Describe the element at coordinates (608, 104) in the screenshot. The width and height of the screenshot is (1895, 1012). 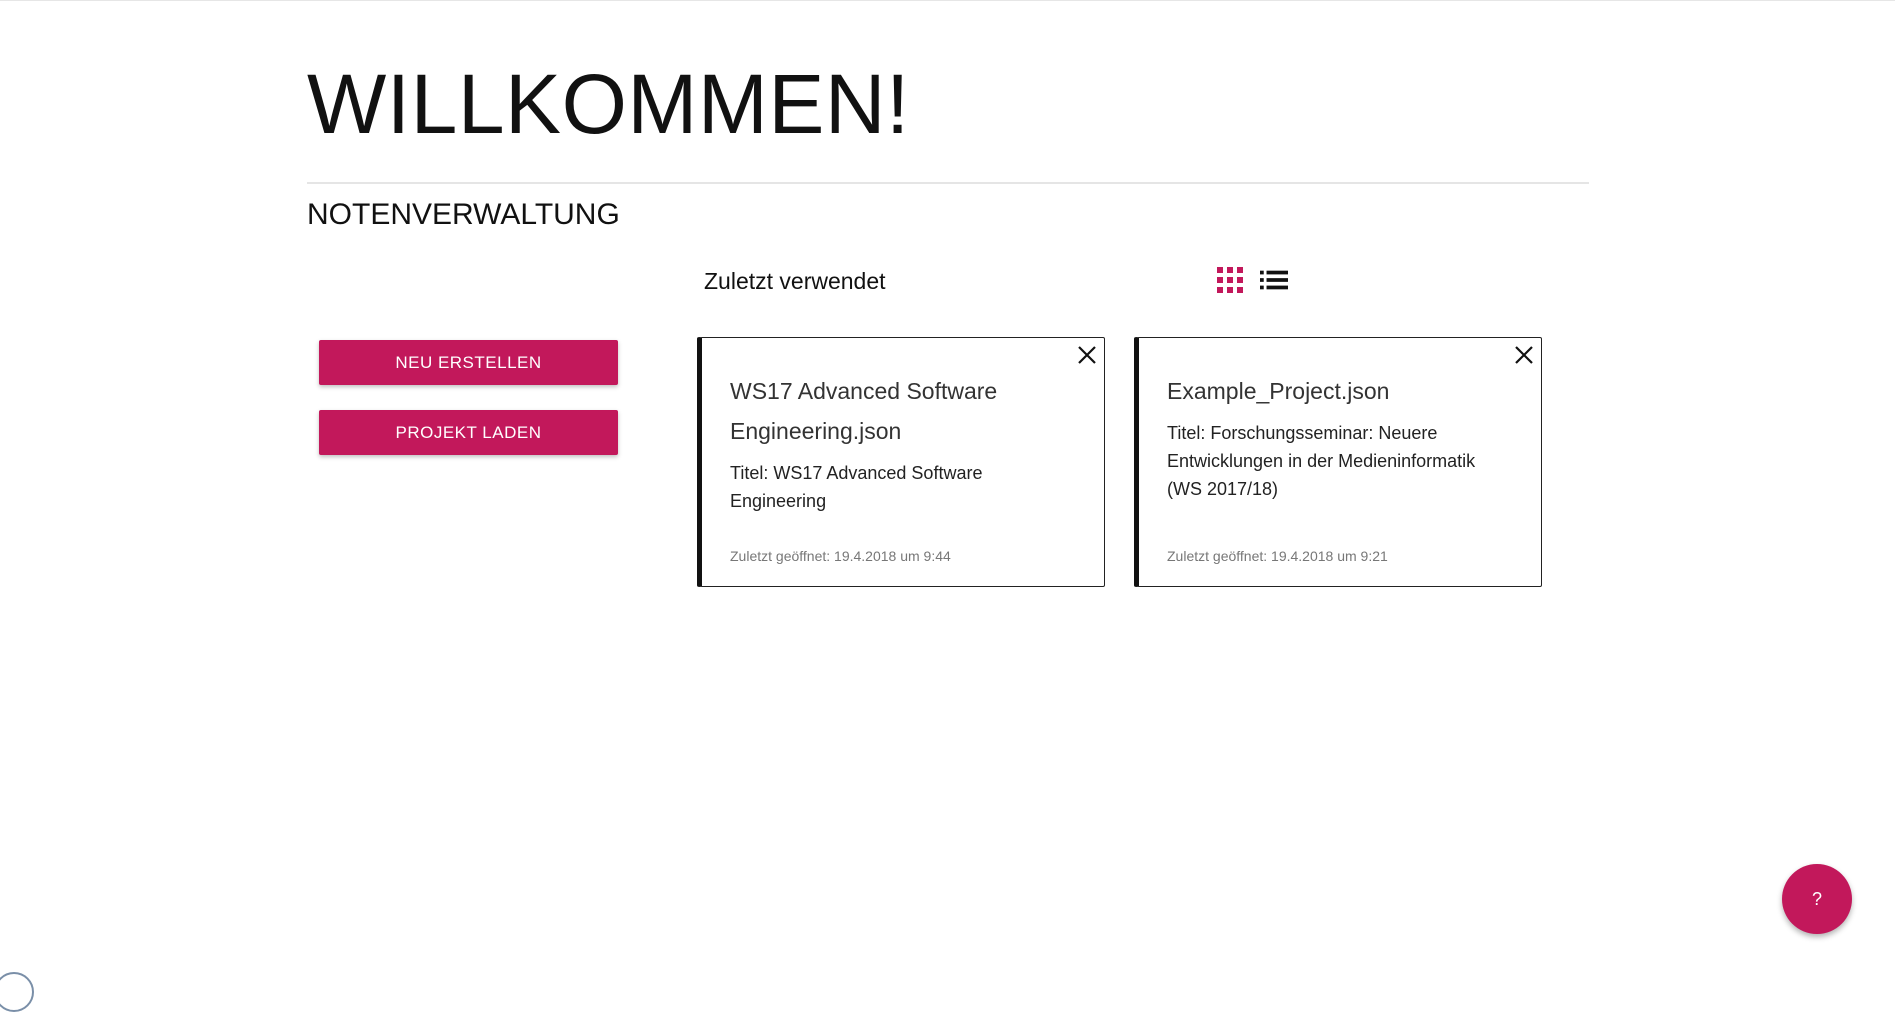
I see `page-title: WILLKOMMEN!` at that location.